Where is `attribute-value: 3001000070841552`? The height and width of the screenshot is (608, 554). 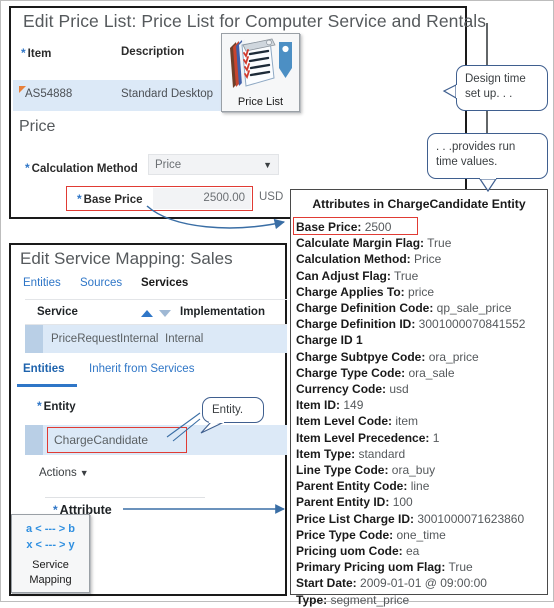 attribute-value: 3001000070841552 is located at coordinates (470, 324).